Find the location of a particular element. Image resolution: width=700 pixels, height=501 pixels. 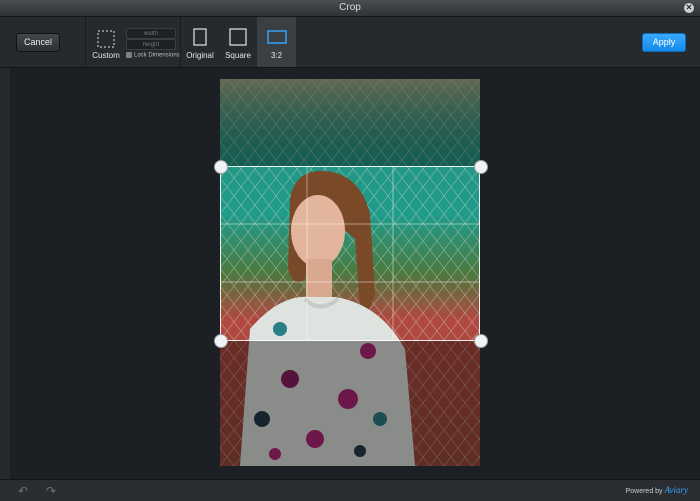

window-title: Crop is located at coordinates (350, 7).